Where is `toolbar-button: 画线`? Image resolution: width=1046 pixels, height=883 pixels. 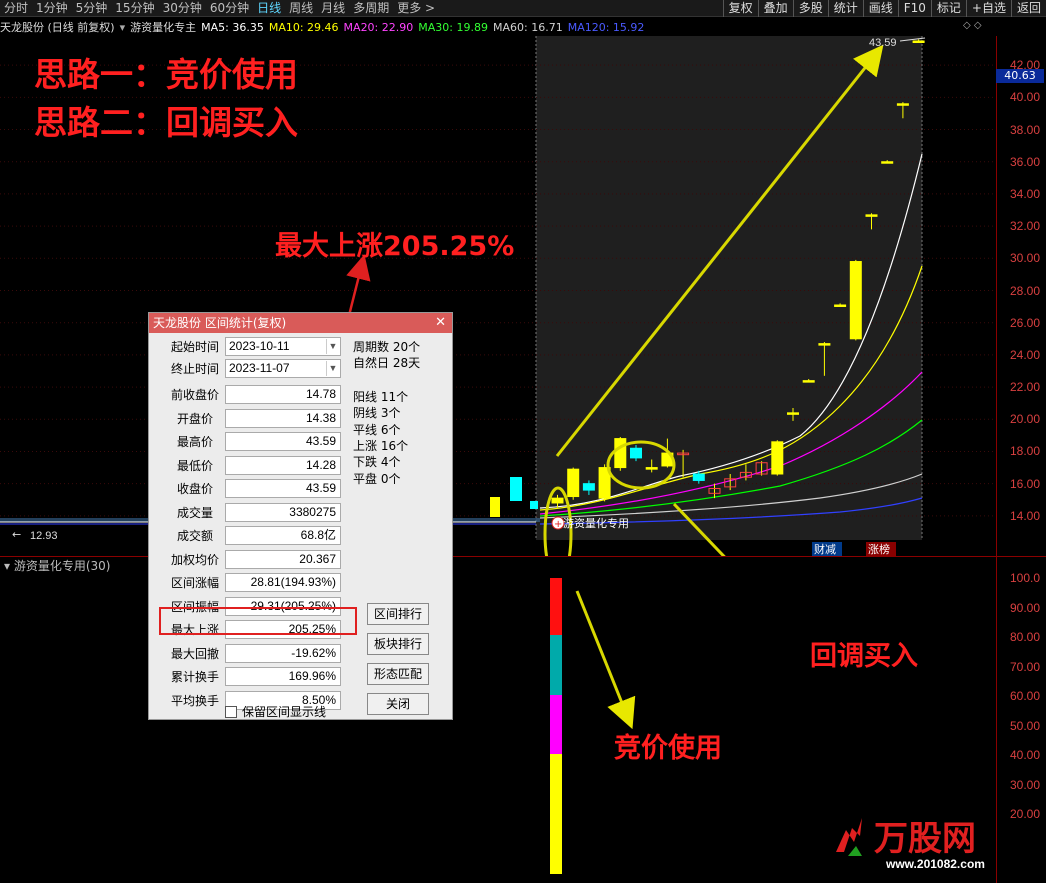
toolbar-button: 画线 is located at coordinates (880, 8).